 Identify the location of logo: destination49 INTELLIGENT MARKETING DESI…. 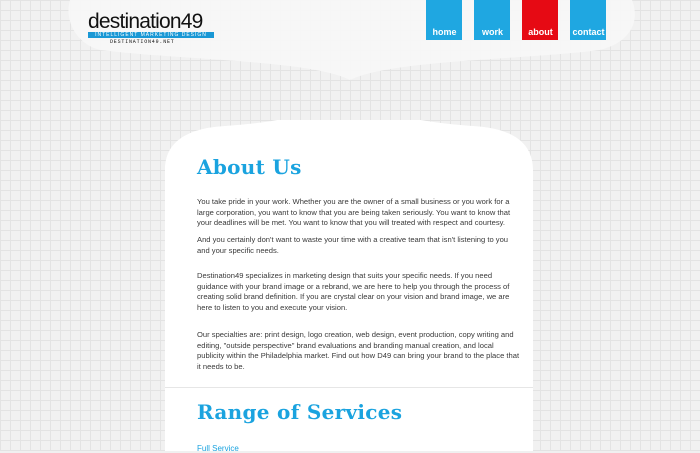
(153, 28).